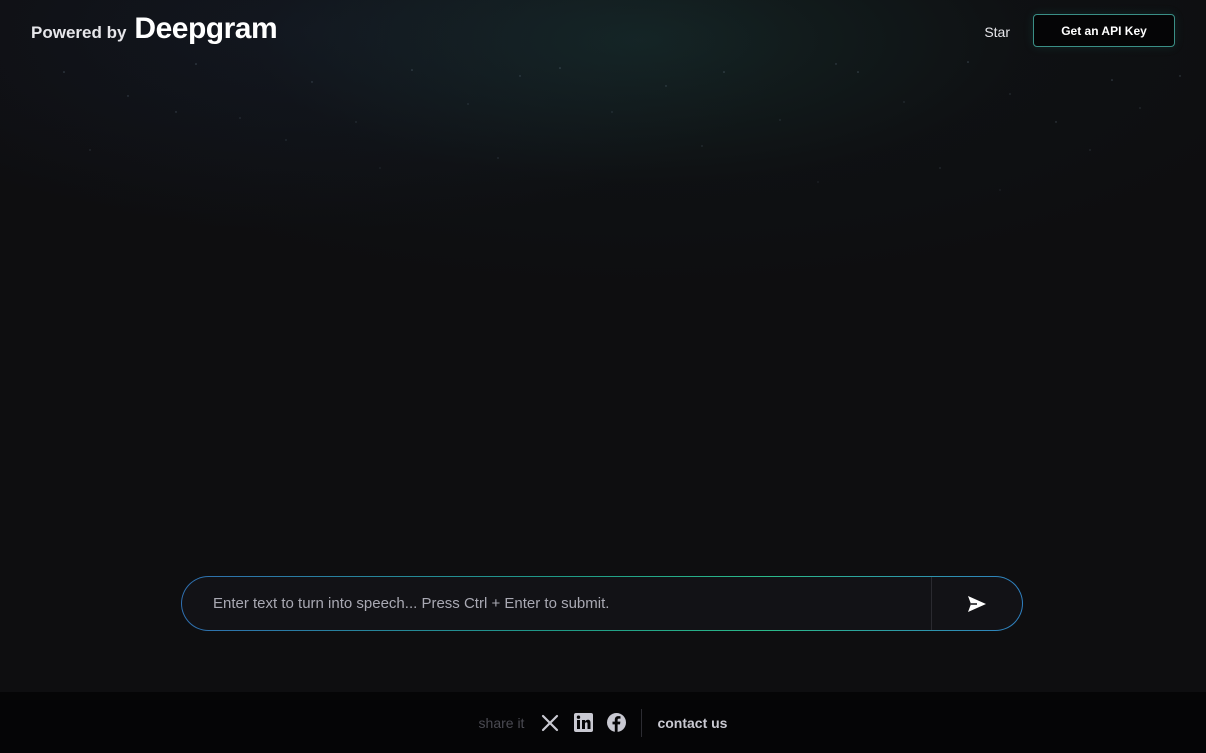 The width and height of the screenshot is (1206, 753). I want to click on footer-content: share it contact us, so click(602, 722).